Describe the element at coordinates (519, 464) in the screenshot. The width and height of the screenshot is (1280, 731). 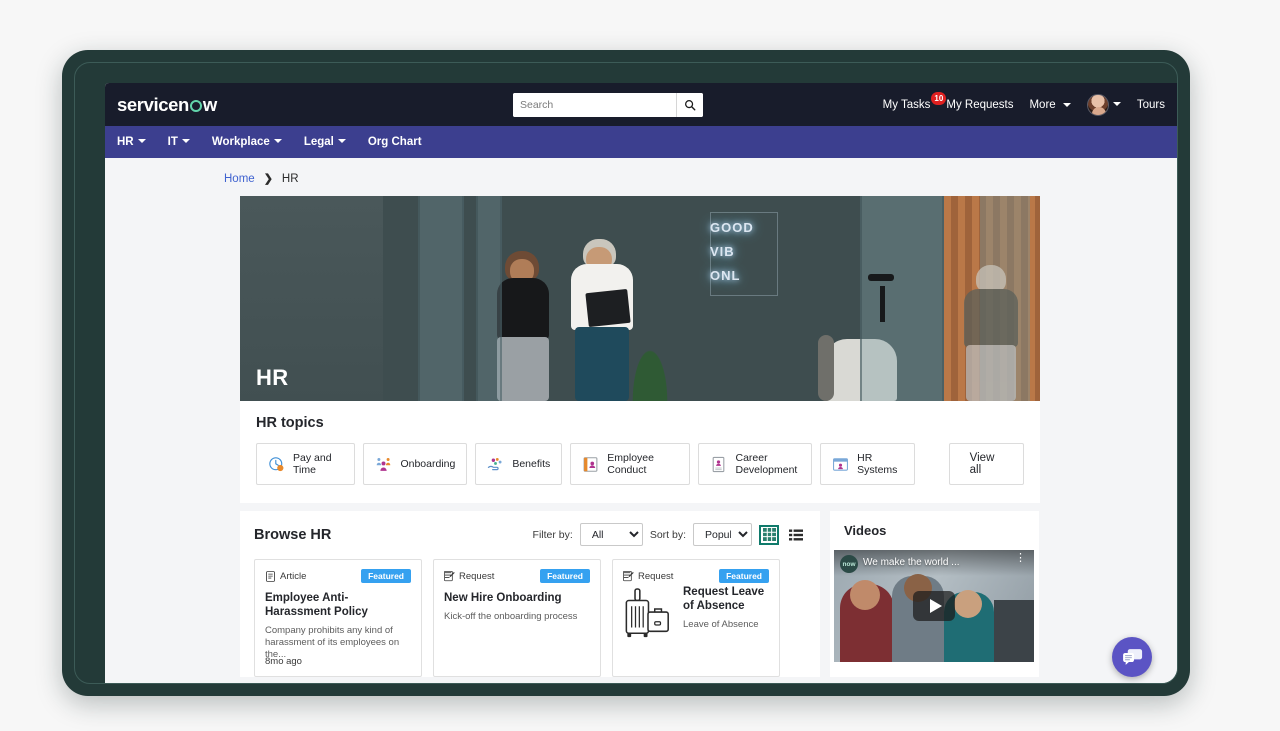
I see `topic-benefits: Benefits` at that location.